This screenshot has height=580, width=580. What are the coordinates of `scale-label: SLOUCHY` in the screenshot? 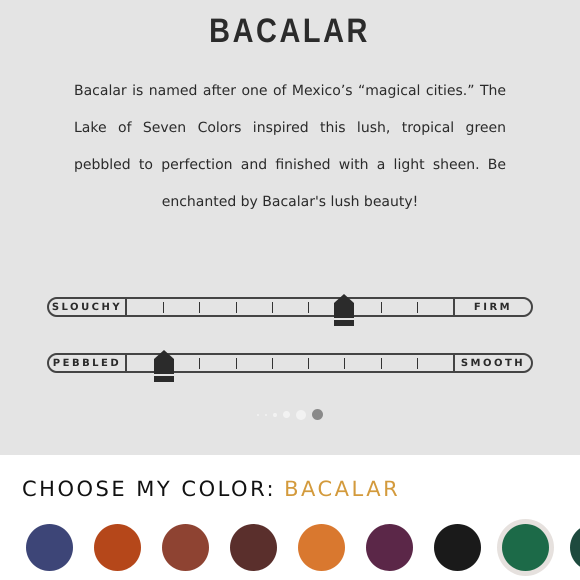 It's located at (88, 307).